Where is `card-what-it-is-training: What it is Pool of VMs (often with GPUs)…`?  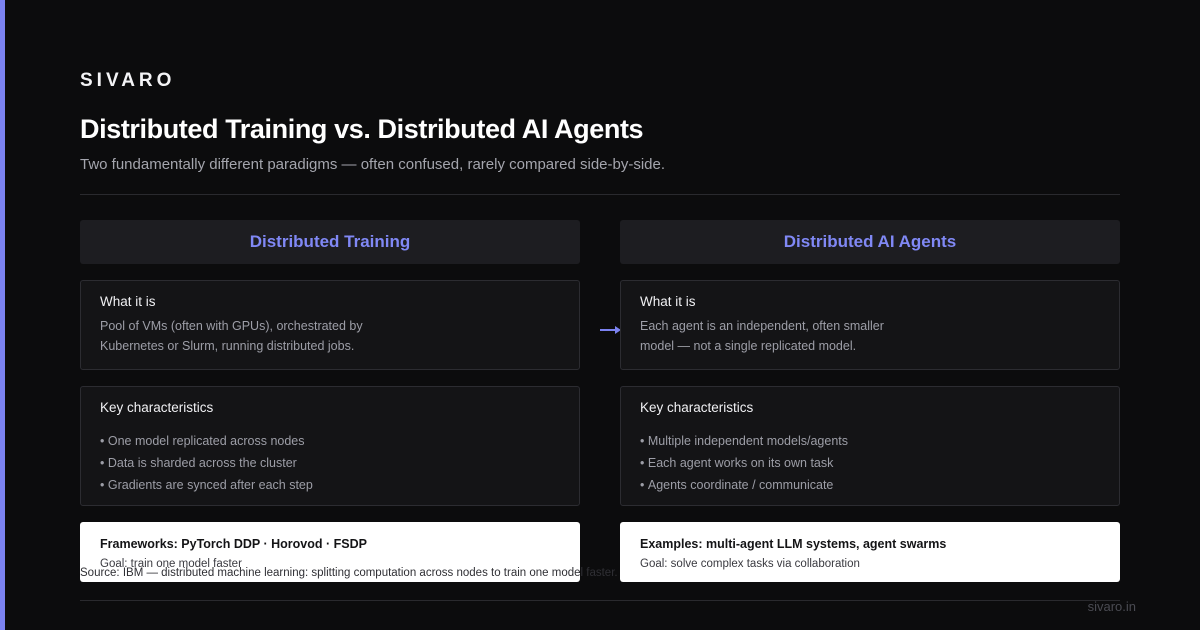 card-what-it-is-training: What it is Pool of VMs (often with GPUs)… is located at coordinates (330, 325).